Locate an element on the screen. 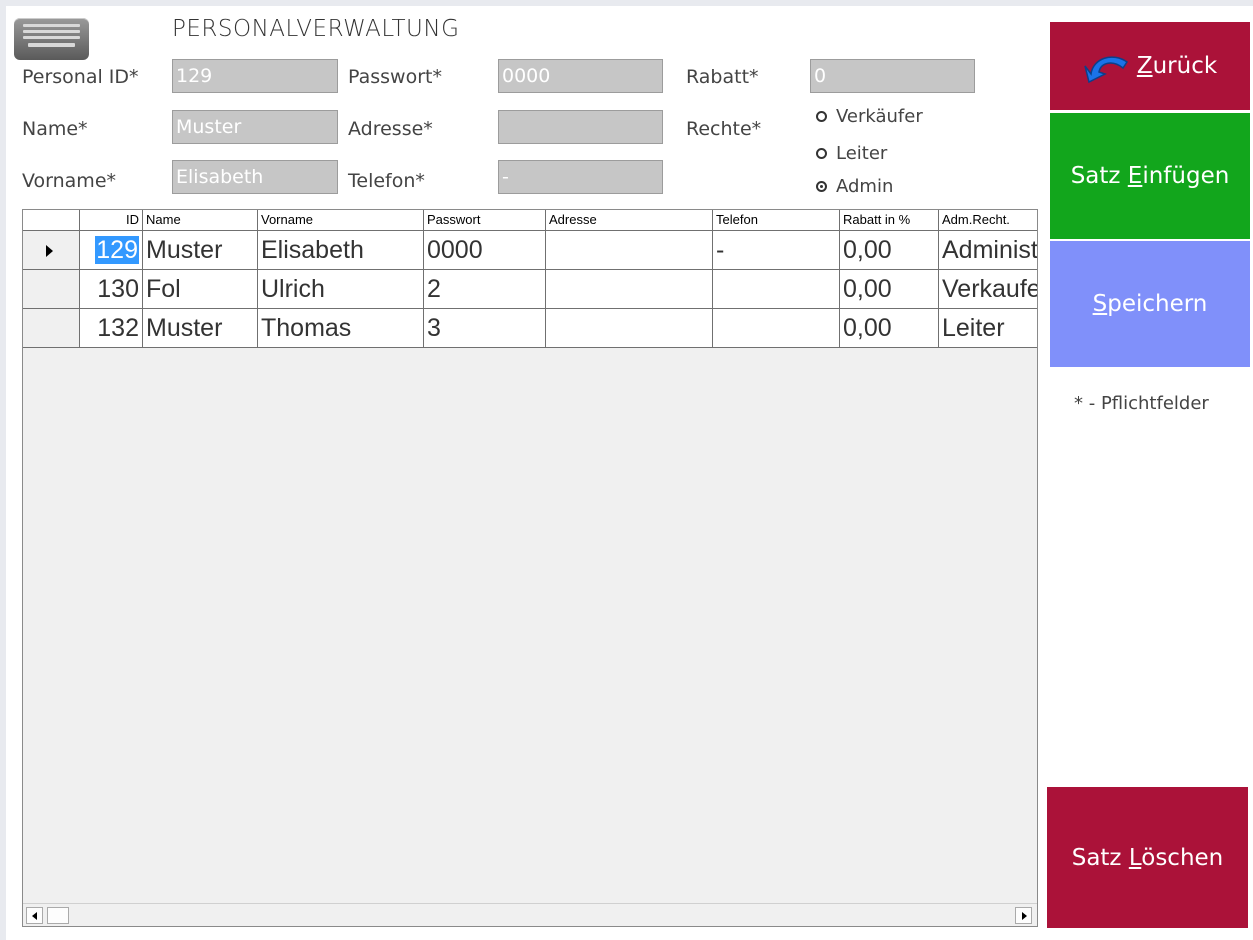 Image resolution: width=1253 pixels, height=940 pixels. vorname-label: Vorname* is located at coordinates (69, 181).